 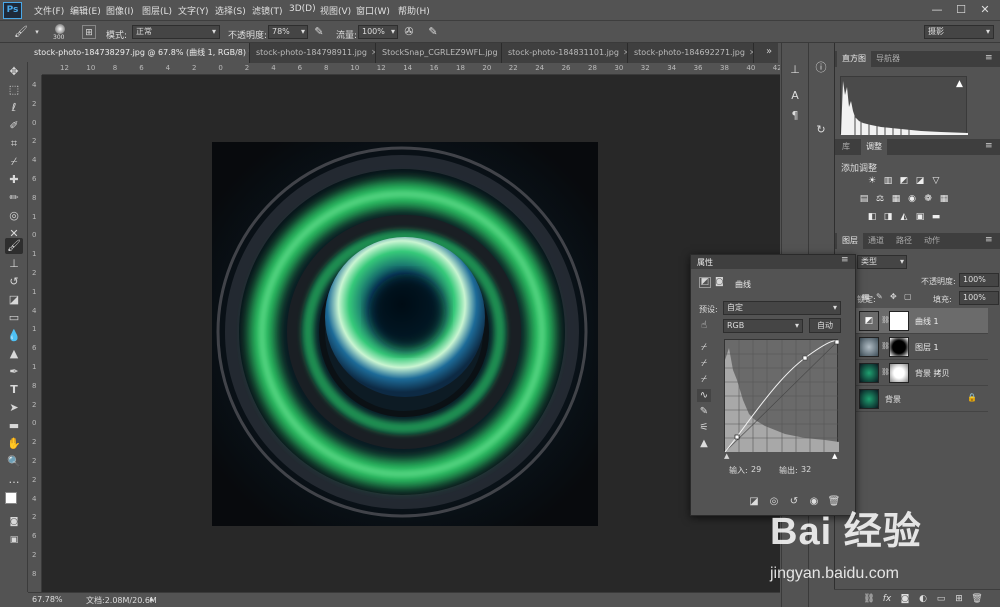 What do you see at coordinates (21, 32) in the screenshot?
I see `brush-tool-icon: 🖌` at bounding box center [21, 32].